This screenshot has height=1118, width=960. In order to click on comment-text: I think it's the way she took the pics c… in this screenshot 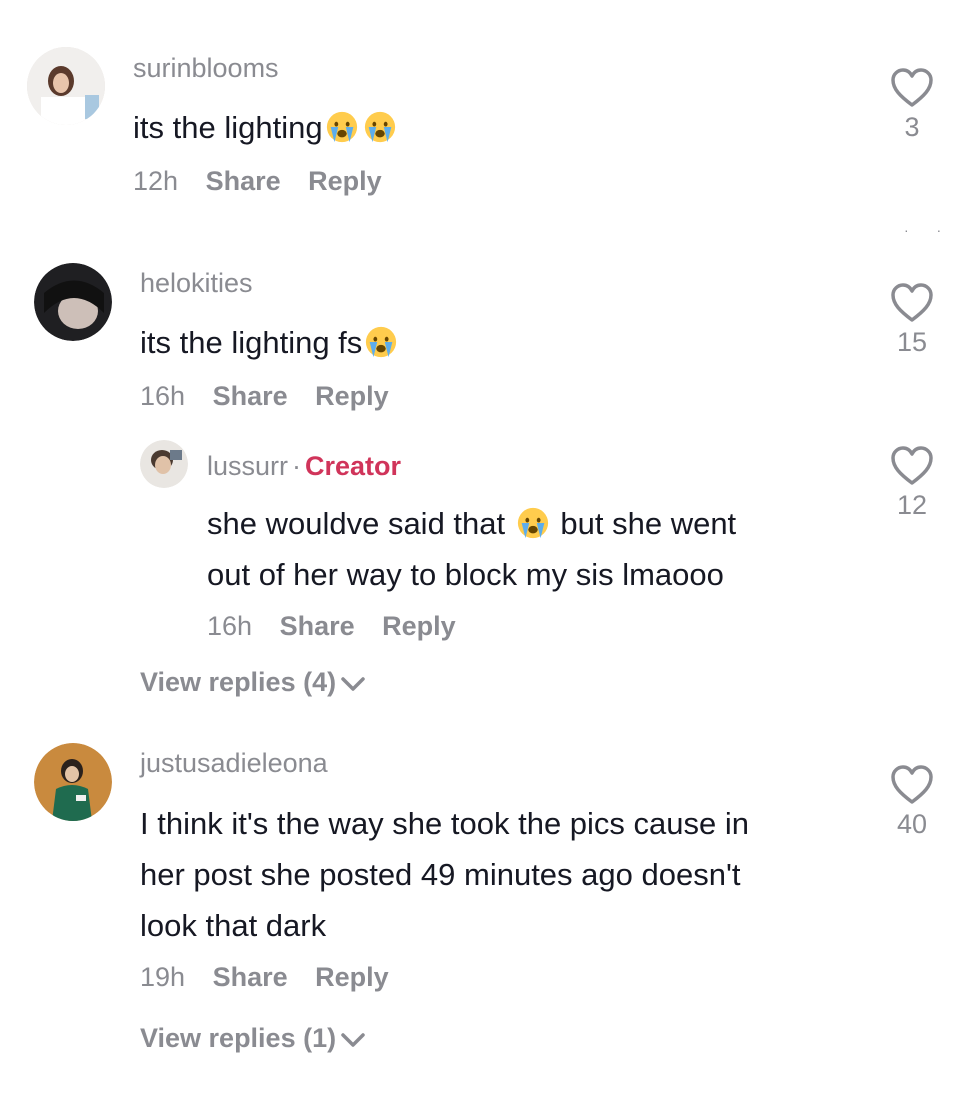, I will do `click(444, 874)`.